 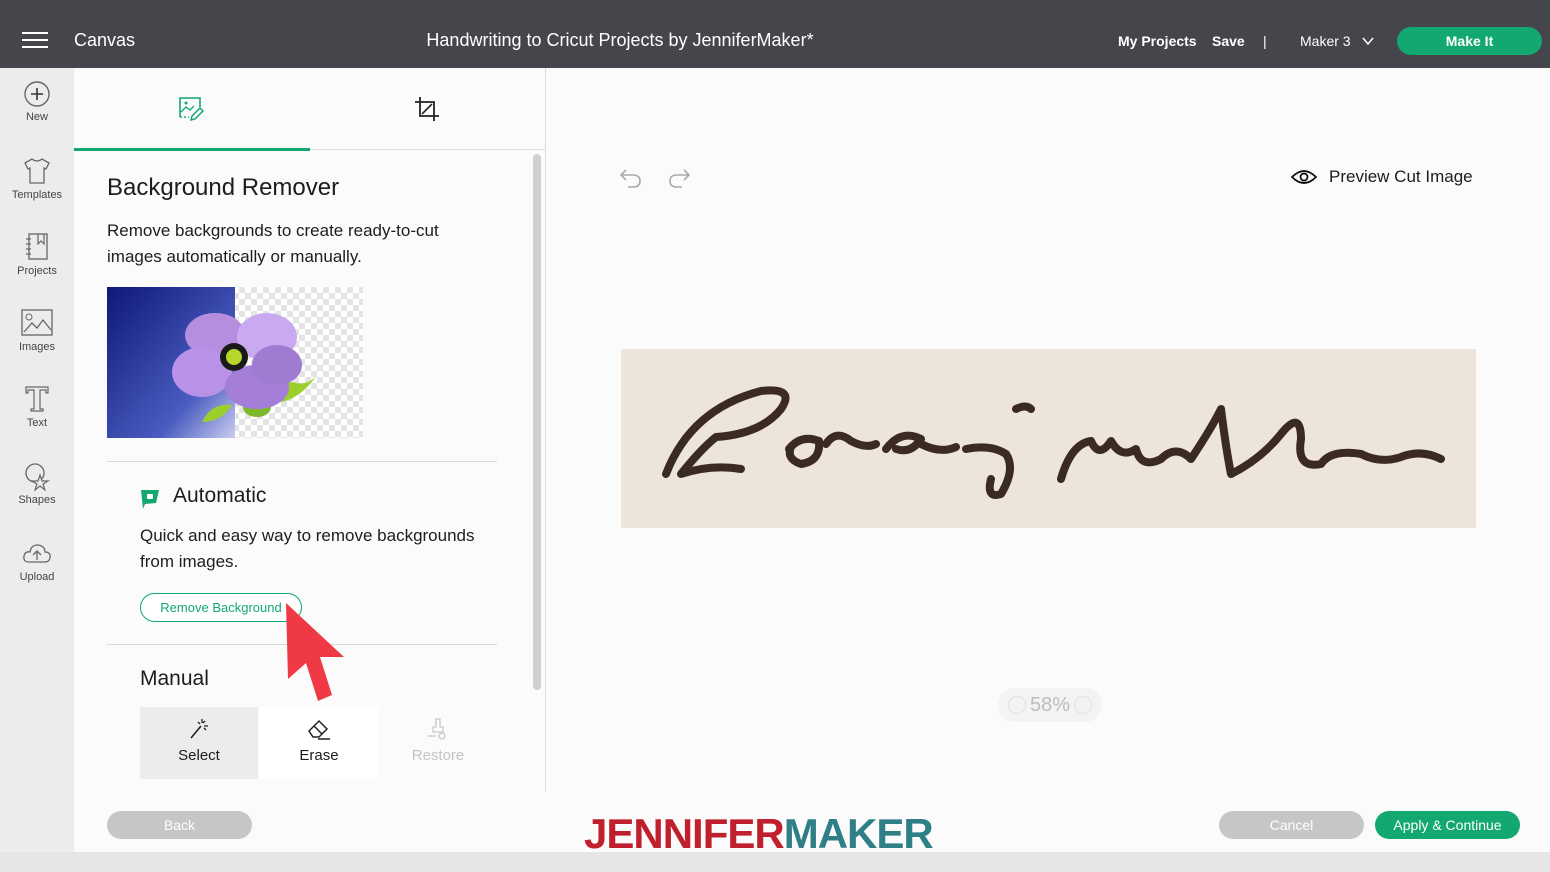 I want to click on watermark-part-2: MAKER, so click(x=858, y=833).